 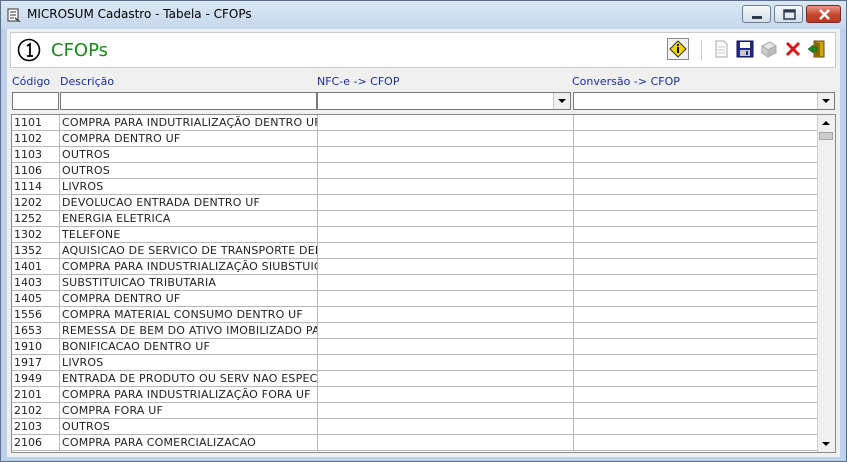 What do you see at coordinates (189, 122) in the screenshot?
I see `cell-descricao: COMPRA PARA INDUTRIALIZAÇÃO DENTRO UF` at bounding box center [189, 122].